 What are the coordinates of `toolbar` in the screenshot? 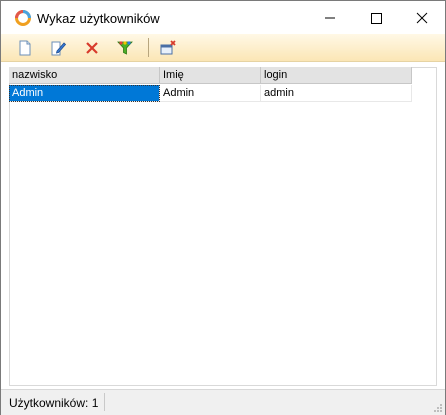 It's located at (223, 48).